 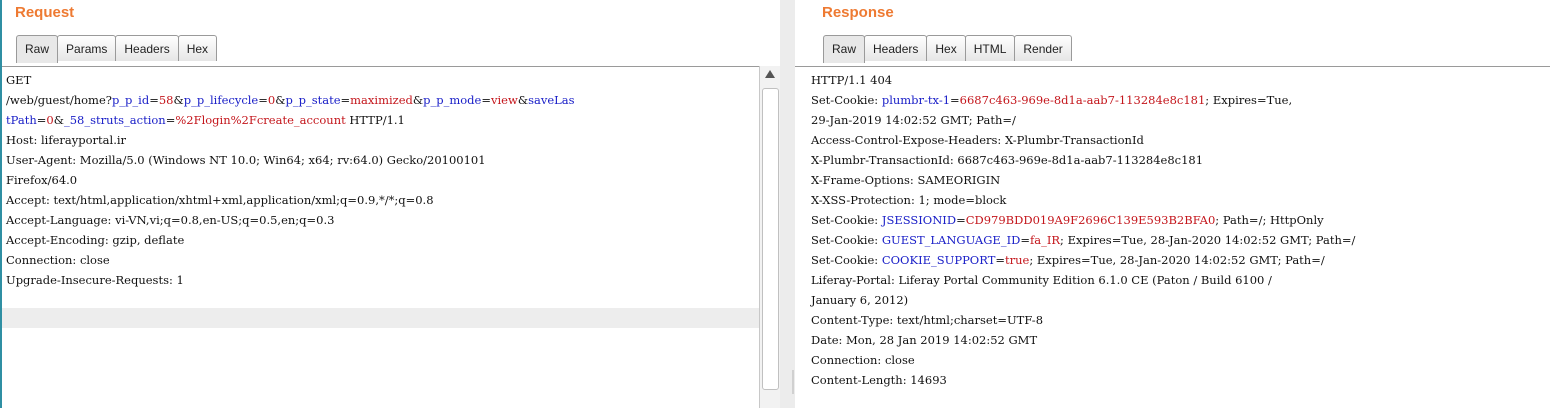 What do you see at coordinates (1178, 80) in the screenshot?
I see `text-line: HTTP/1.1 404` at bounding box center [1178, 80].